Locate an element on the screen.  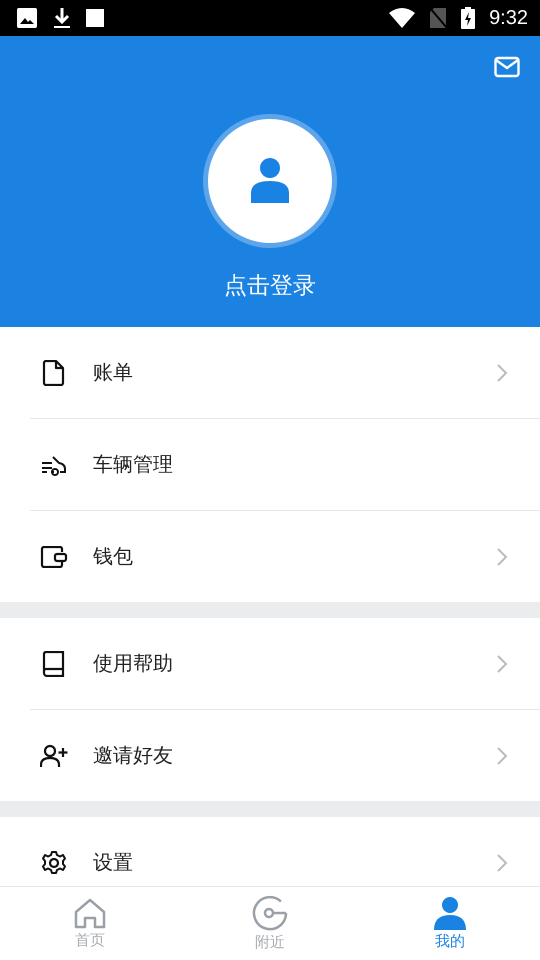
clock-time: 9:32 is located at coordinates (508, 18).